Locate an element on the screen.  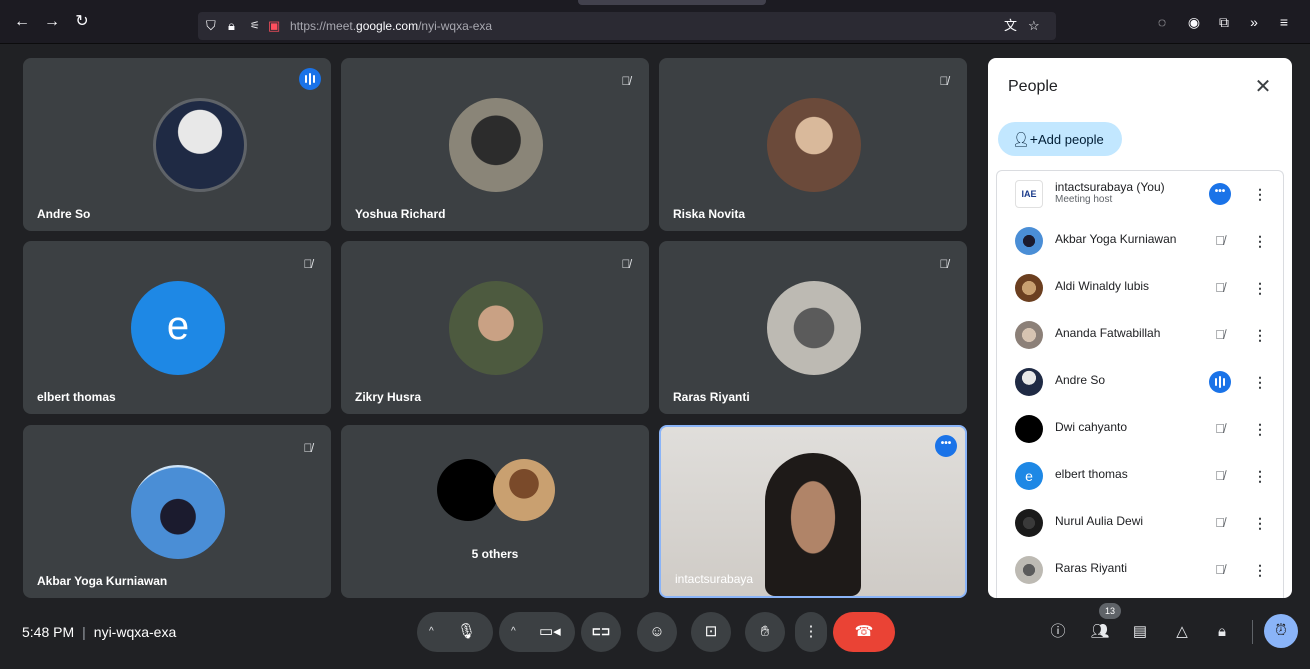
participant-name: intactsurabaya (You) is located at coordinates (1110, 187).